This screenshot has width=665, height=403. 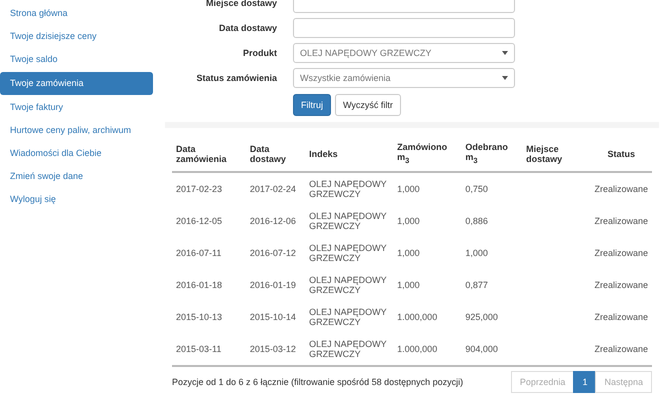 I want to click on column-header: Zamówiono m$_{3}$, so click(x=427, y=154).